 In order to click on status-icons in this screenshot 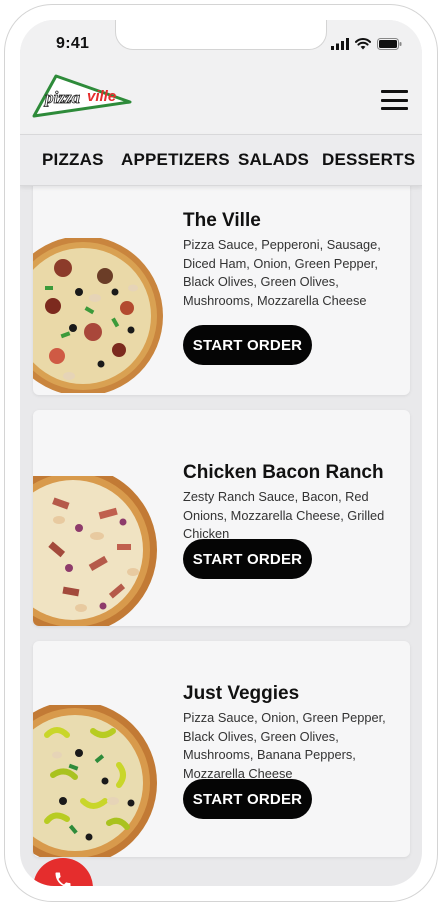, I will do `click(366, 44)`.